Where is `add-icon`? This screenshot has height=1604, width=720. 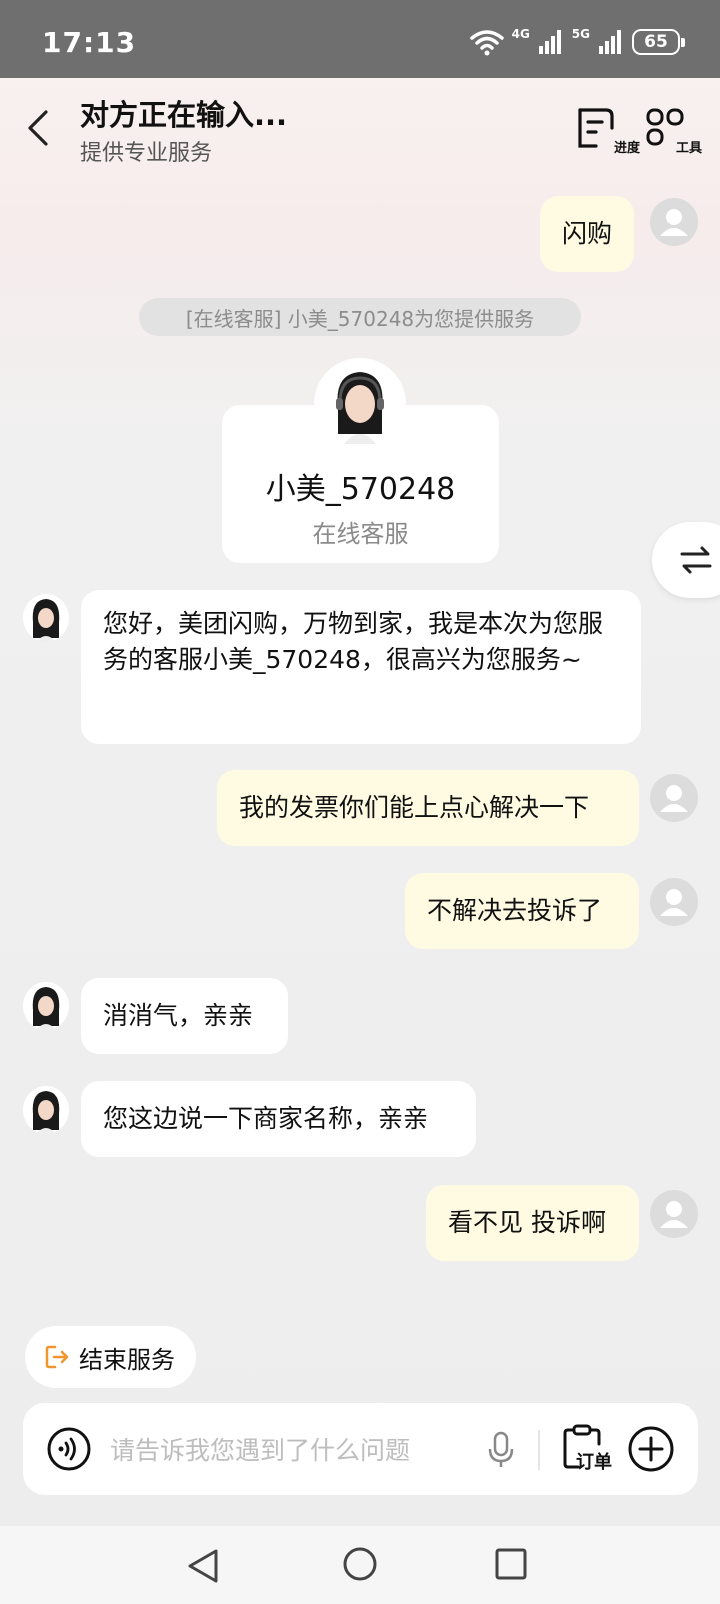 add-icon is located at coordinates (651, 1449).